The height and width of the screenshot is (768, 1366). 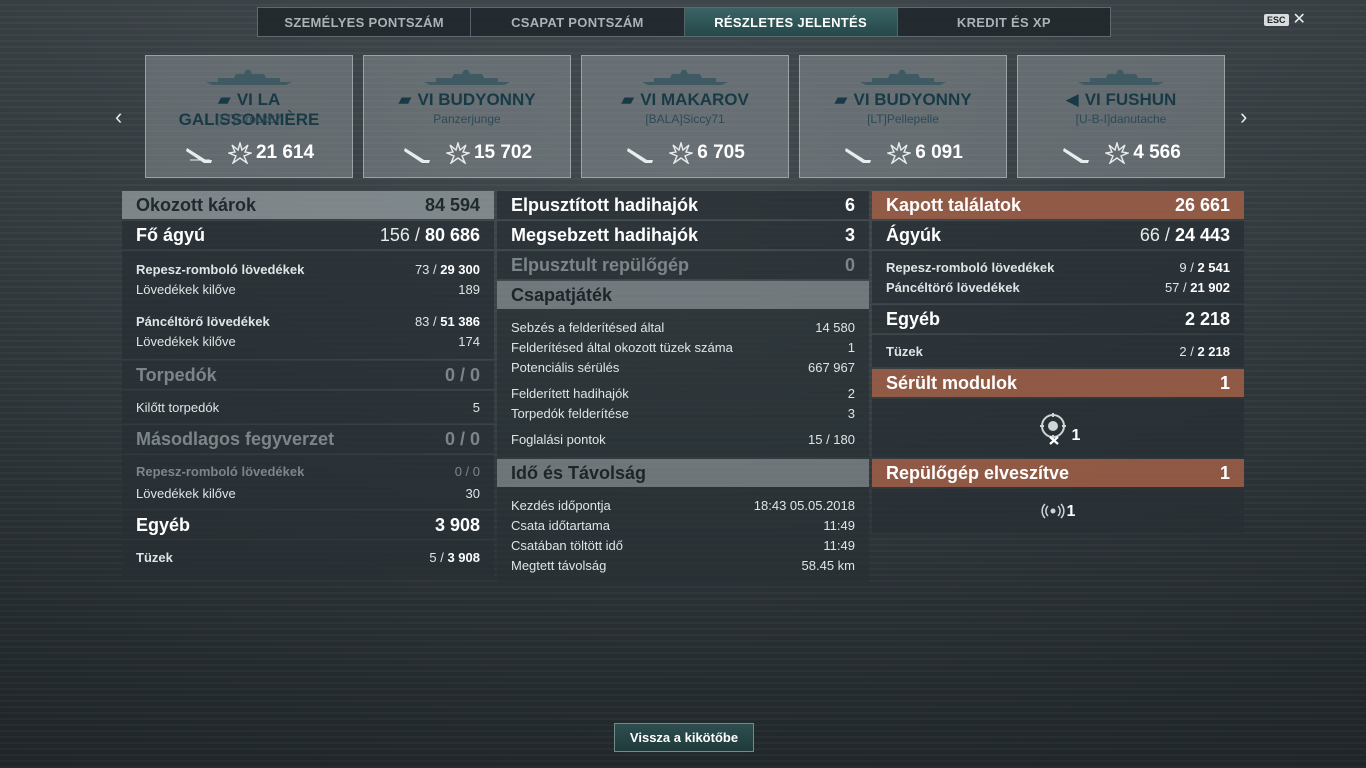 What do you see at coordinates (683, 393) in the screenshot?
I see `team-row: Felderített hadihajók 2` at bounding box center [683, 393].